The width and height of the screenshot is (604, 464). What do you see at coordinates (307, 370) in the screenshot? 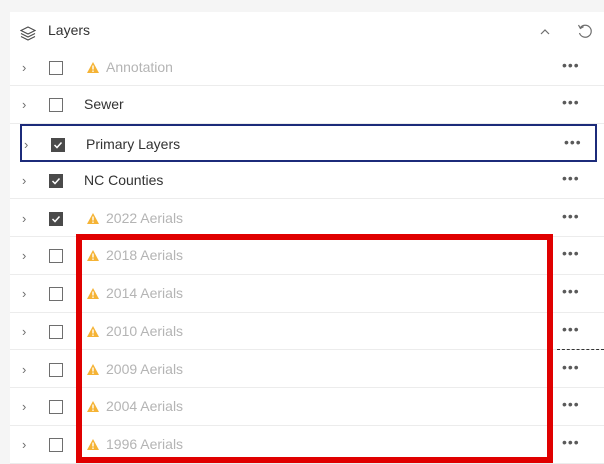
I see `layer-row: › 2009 Aerials •••` at bounding box center [307, 370].